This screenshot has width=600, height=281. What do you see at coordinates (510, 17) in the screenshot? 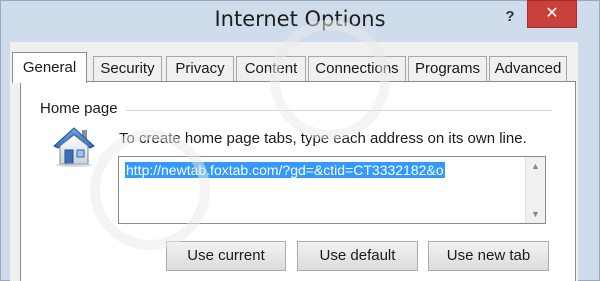
I see `help-button: ?` at bounding box center [510, 17].